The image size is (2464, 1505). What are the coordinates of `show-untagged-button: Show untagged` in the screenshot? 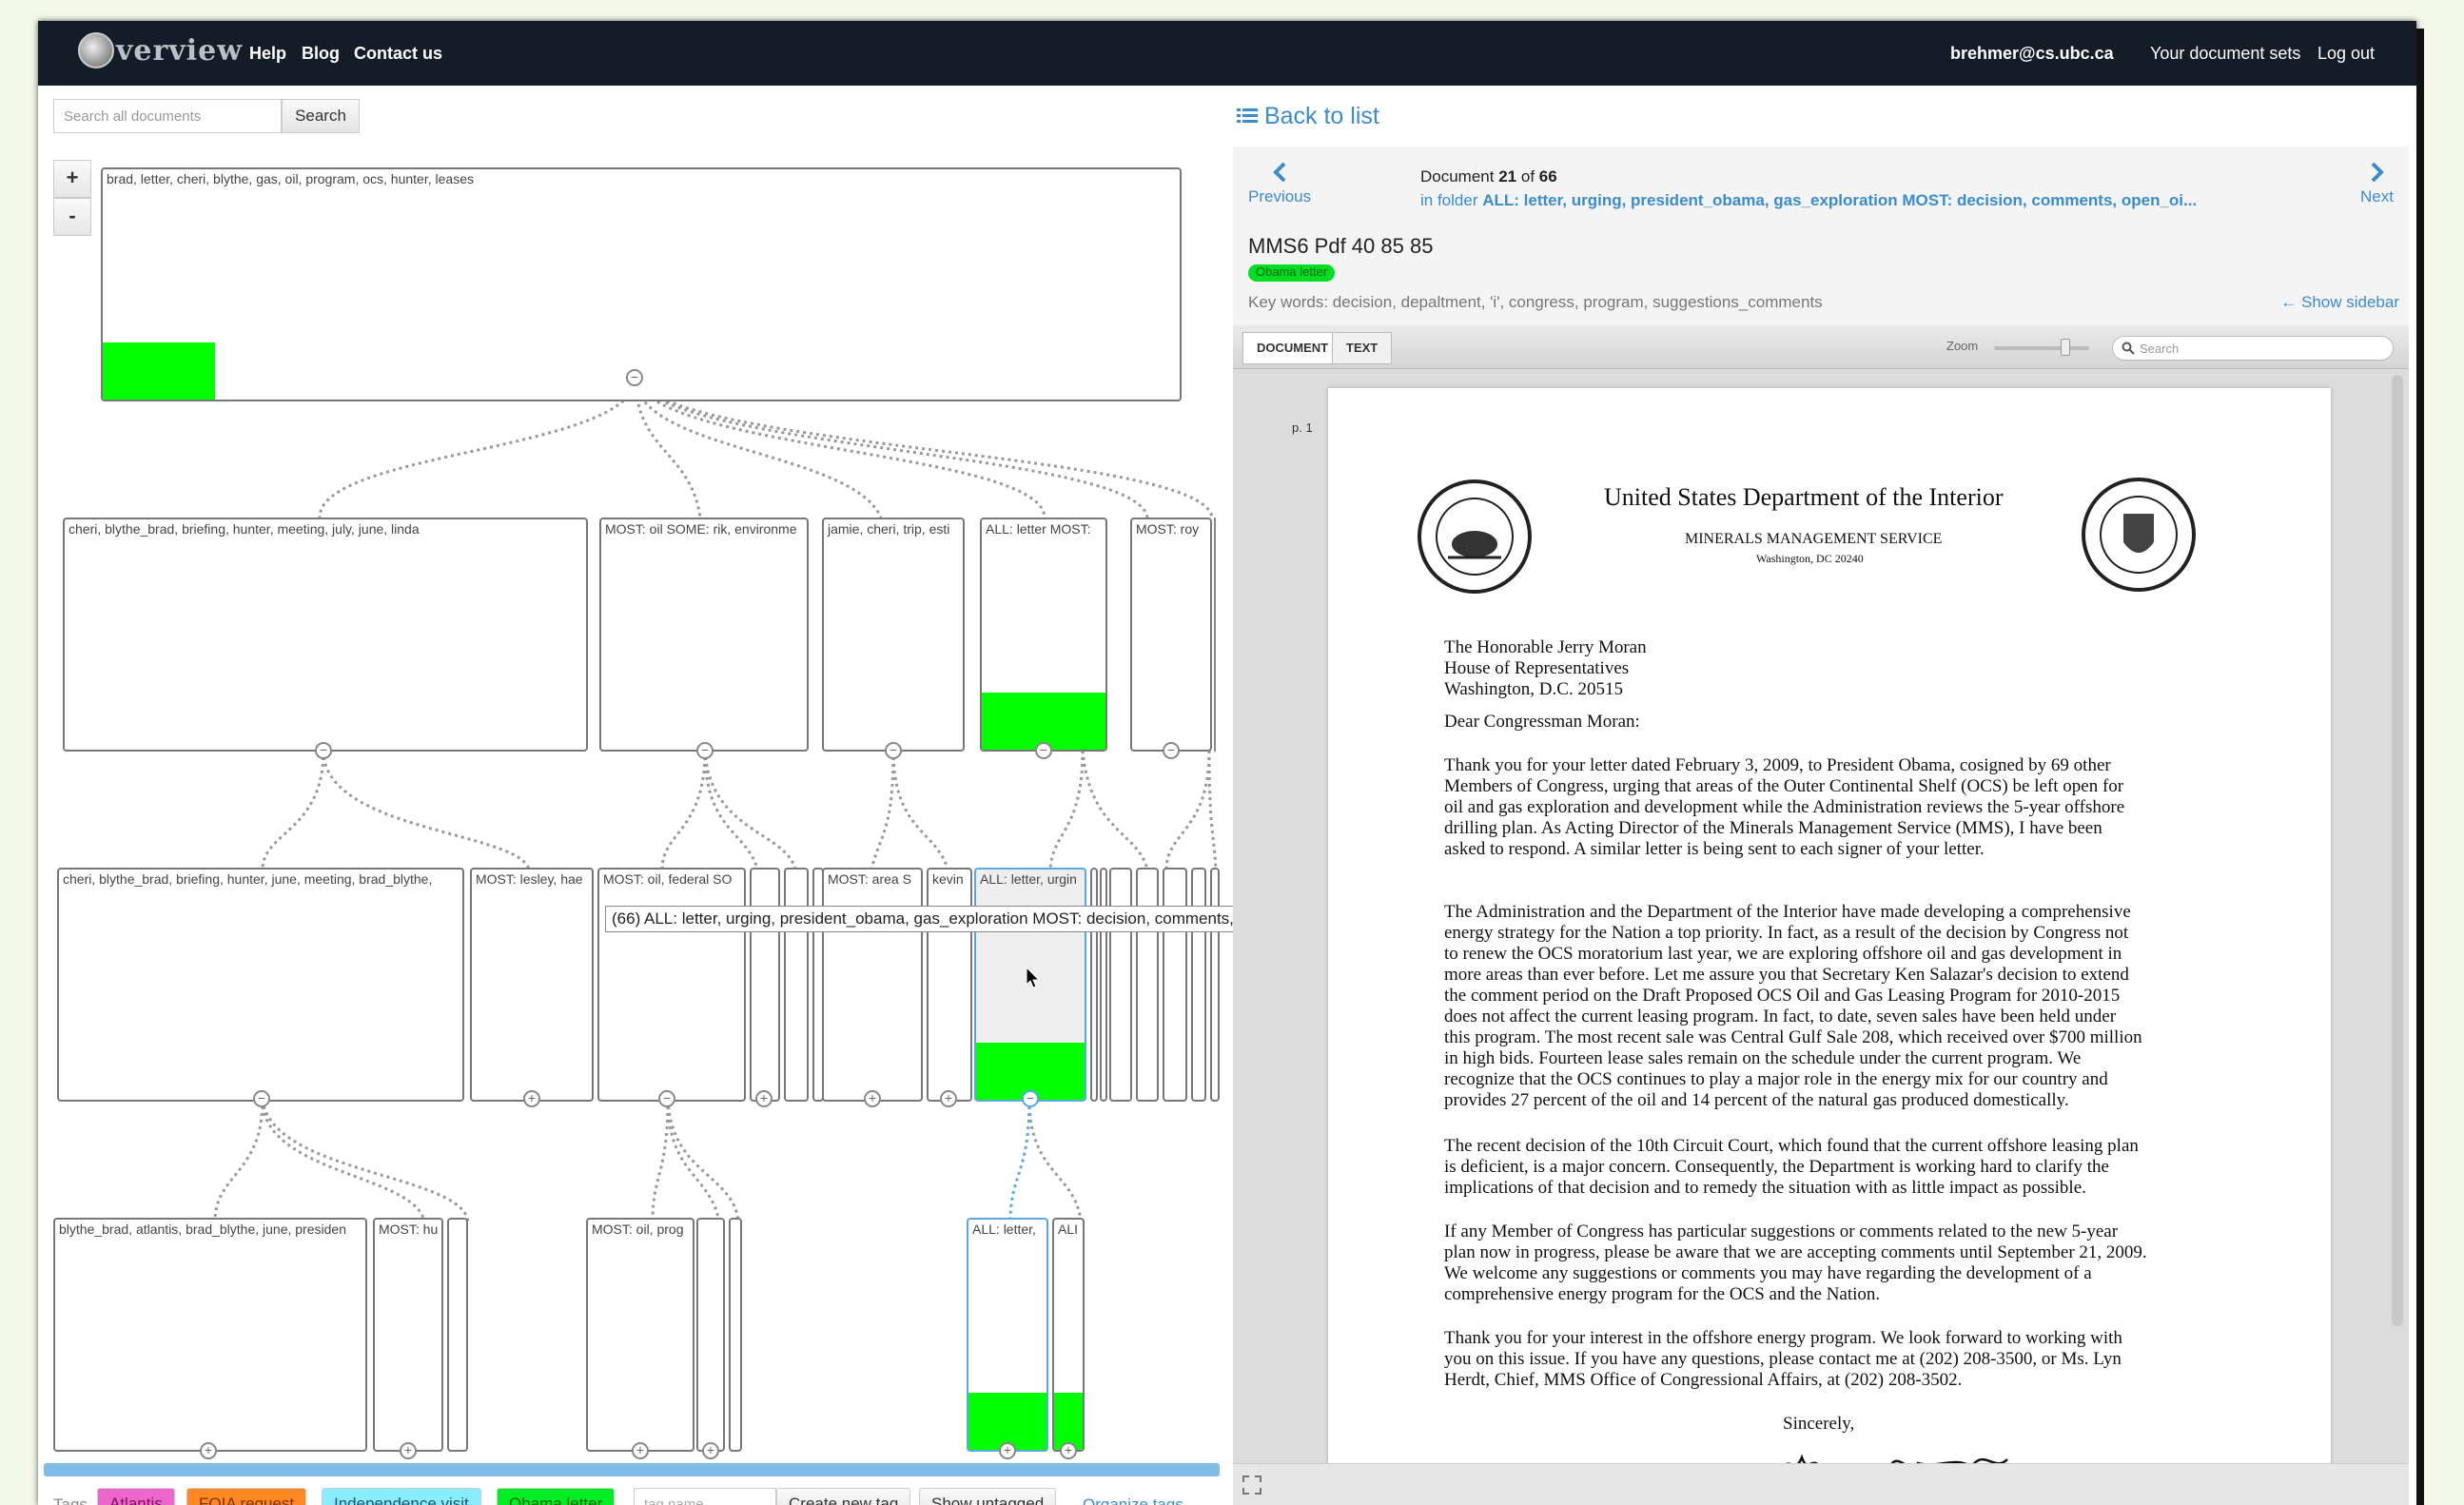 It's located at (988, 1496).